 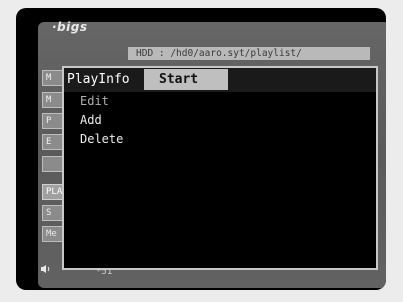 I want to click on brand-logo: ·bigs, so click(x=70, y=27).